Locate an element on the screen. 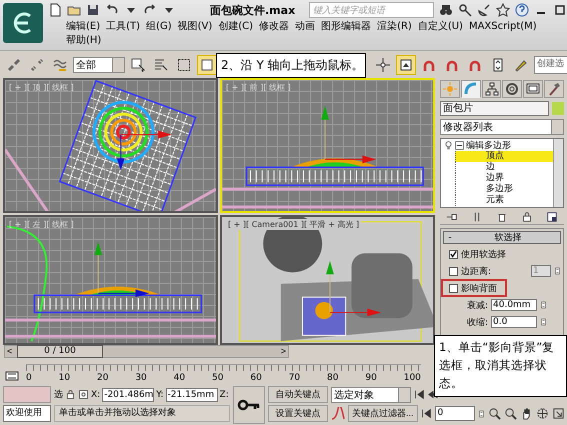 The image size is (567, 425). tangent-curve-icon is located at coordinates (338, 413).